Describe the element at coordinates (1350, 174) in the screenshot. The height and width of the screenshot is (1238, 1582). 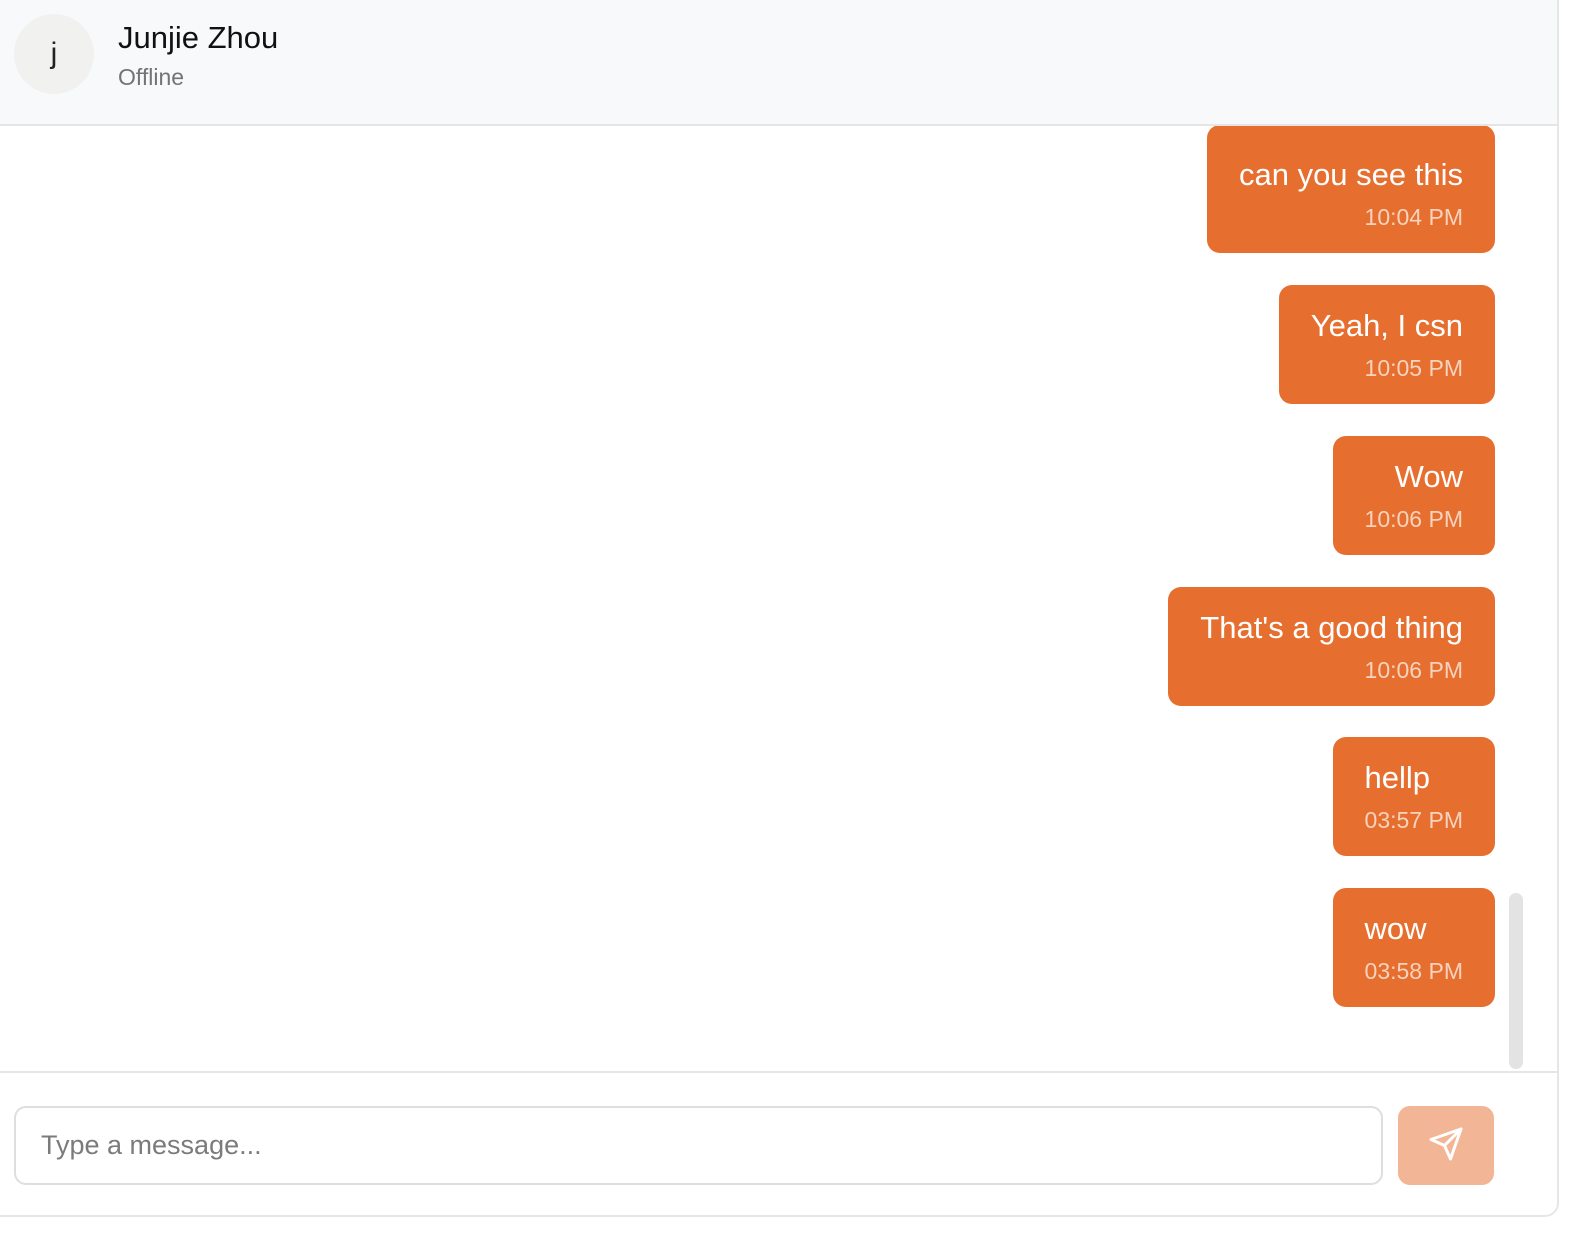
I see `message-text: can you see this` at that location.